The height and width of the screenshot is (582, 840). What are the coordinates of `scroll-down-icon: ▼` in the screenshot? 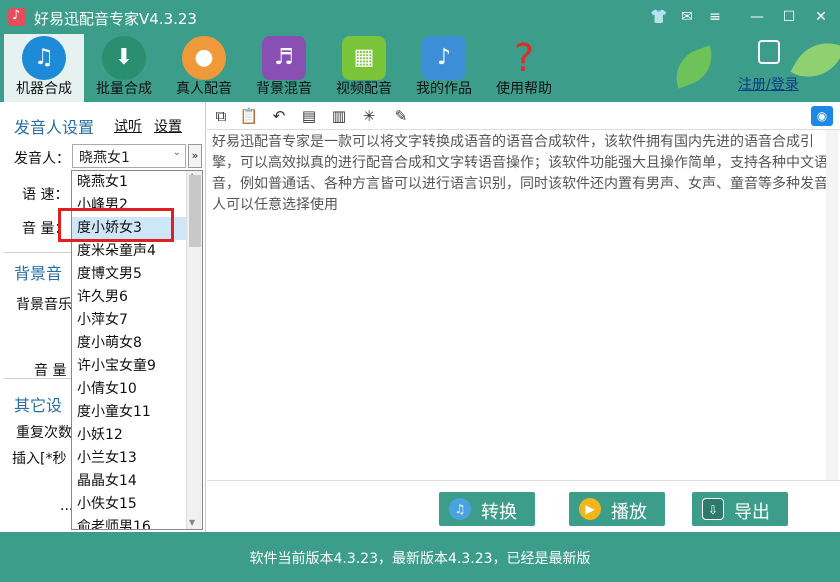 It's located at (192, 522).